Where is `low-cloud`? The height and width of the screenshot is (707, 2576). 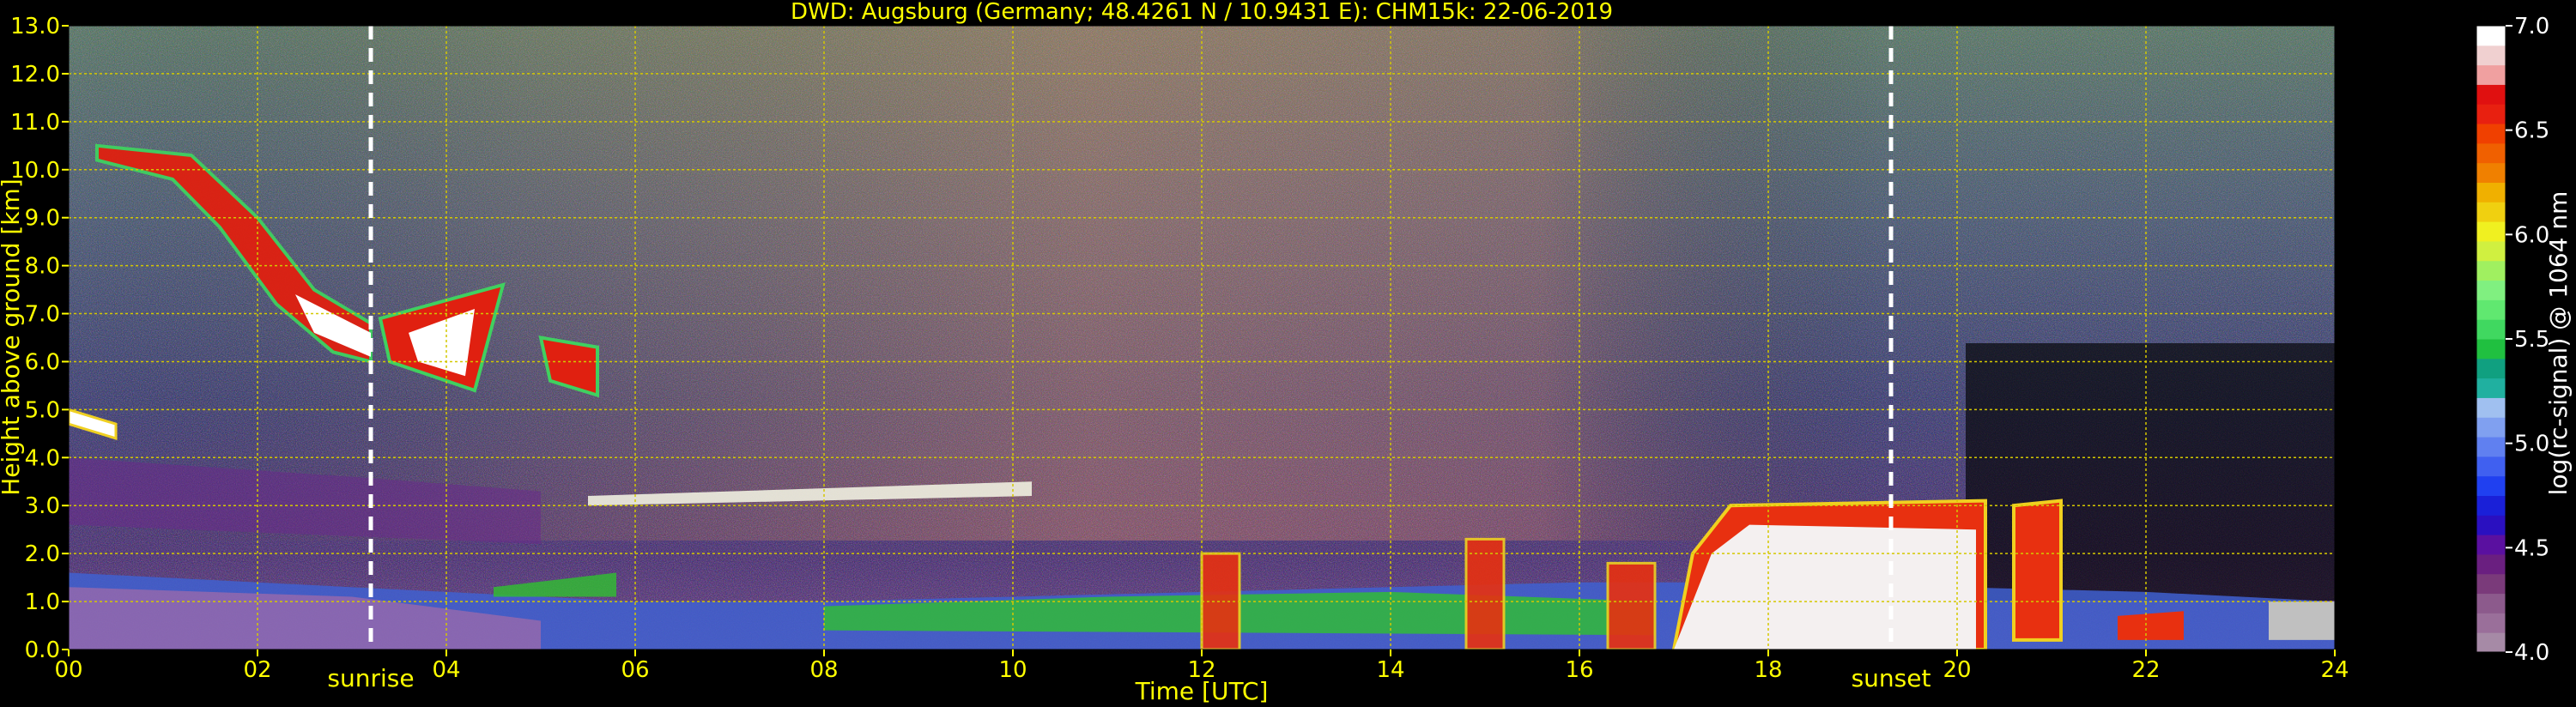
low-cloud is located at coordinates (2151, 625).